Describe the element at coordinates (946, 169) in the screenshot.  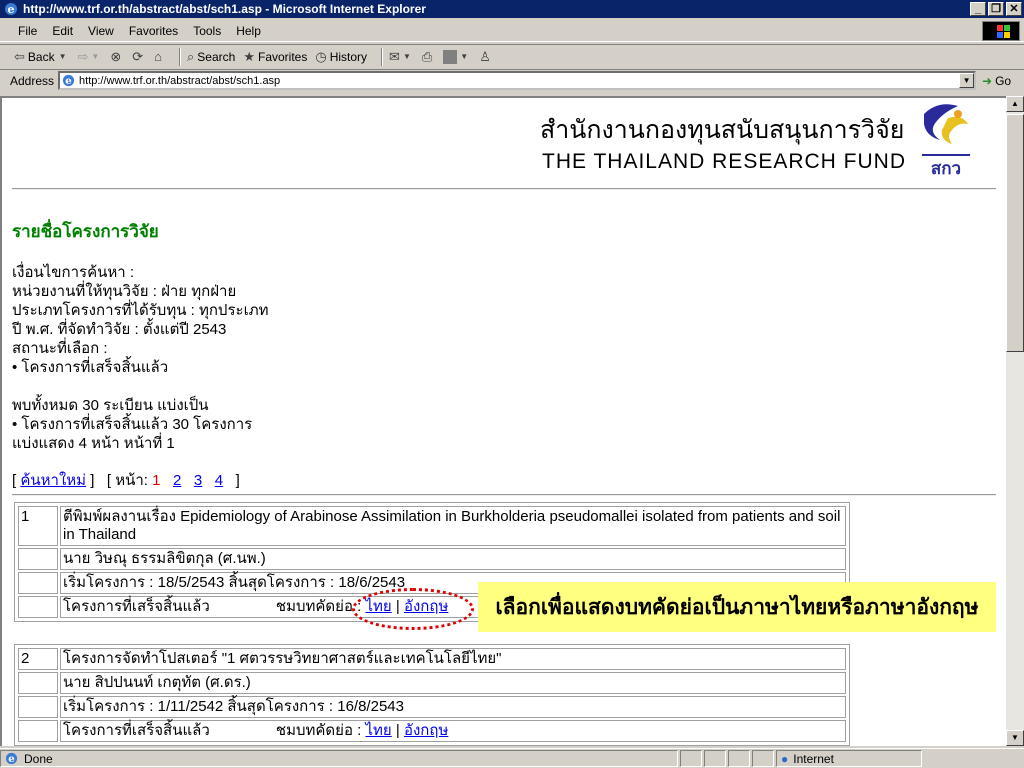
I see `logo-text: สกว` at that location.